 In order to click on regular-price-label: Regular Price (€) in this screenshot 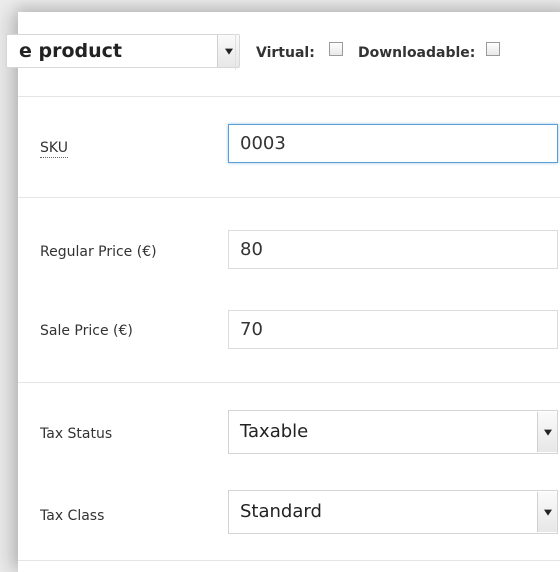, I will do `click(98, 252)`.